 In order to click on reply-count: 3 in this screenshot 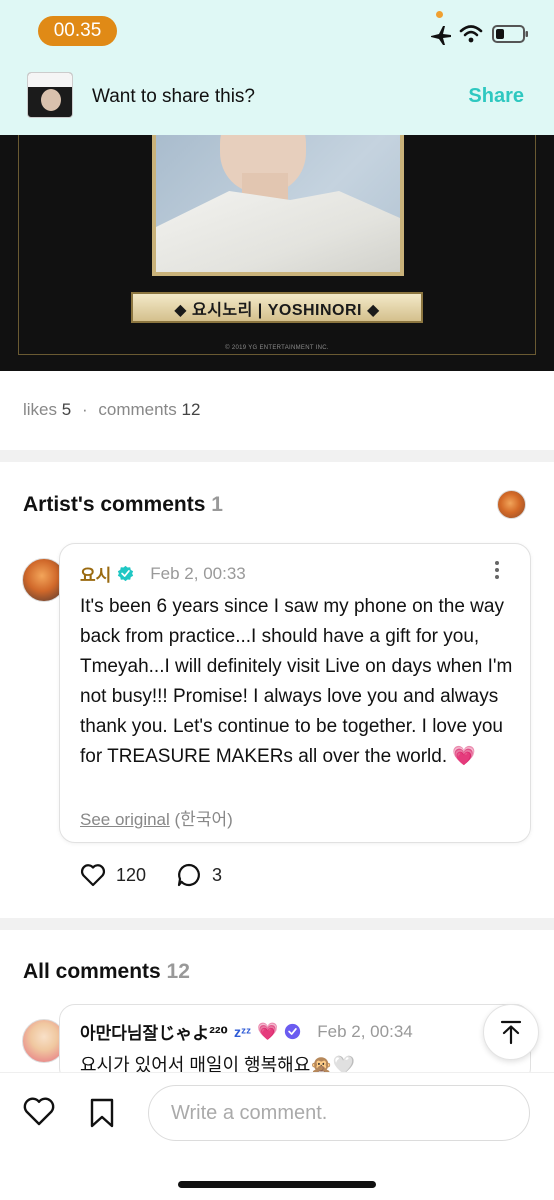, I will do `click(217, 874)`.